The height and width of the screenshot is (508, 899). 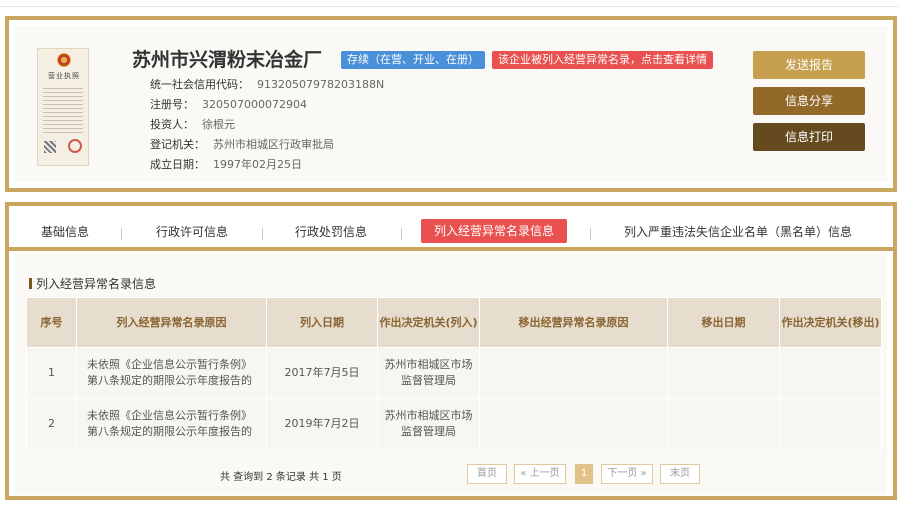 What do you see at coordinates (172, 104) in the screenshot?
I see `info-label: 注册号：` at bounding box center [172, 104].